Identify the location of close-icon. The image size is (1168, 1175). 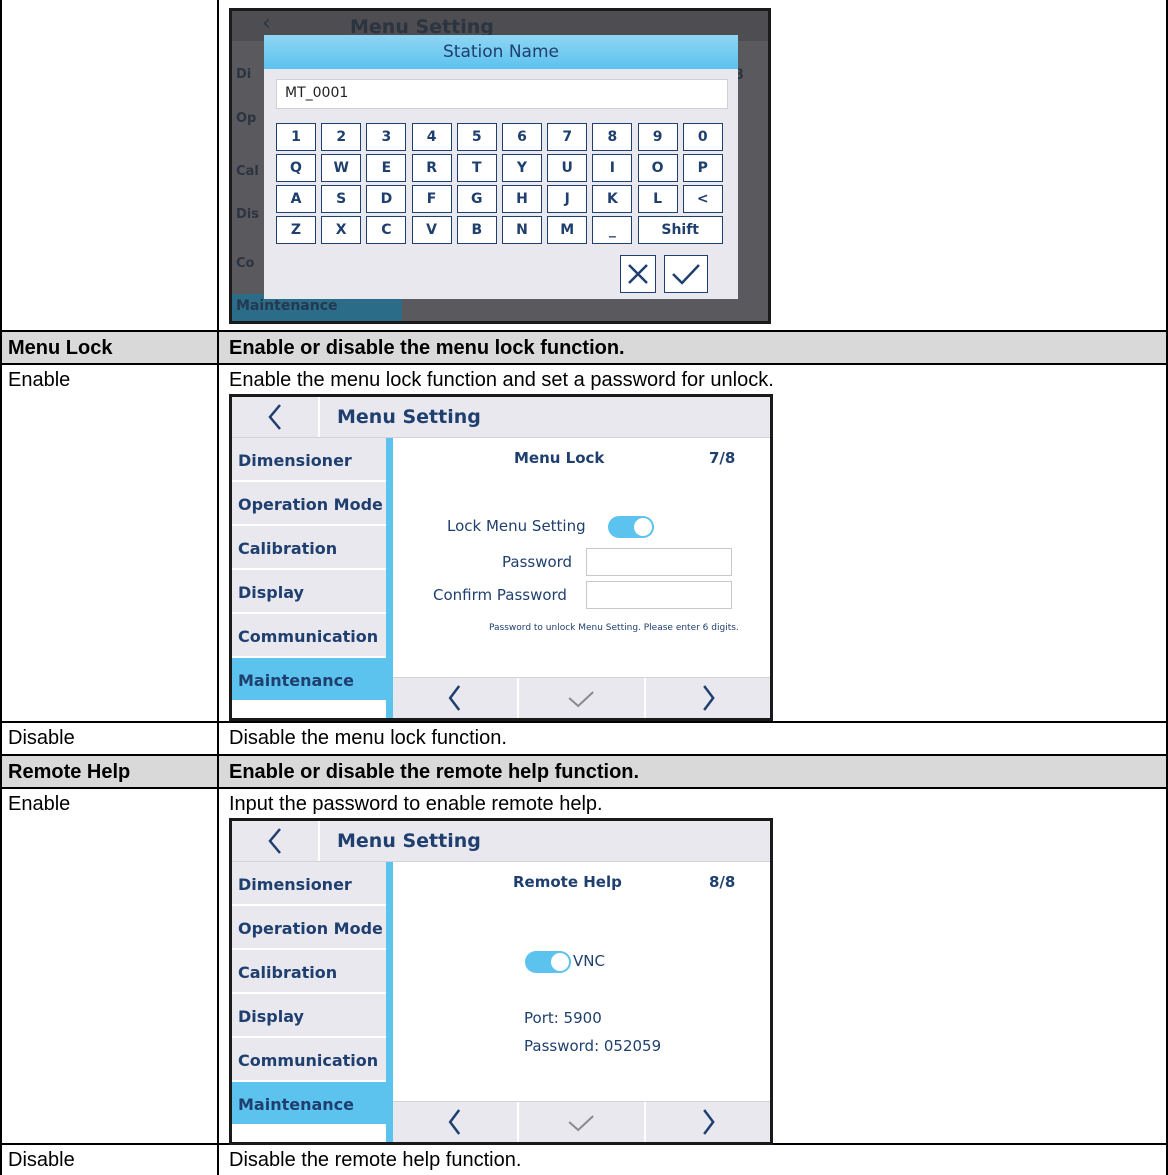
(638, 274).